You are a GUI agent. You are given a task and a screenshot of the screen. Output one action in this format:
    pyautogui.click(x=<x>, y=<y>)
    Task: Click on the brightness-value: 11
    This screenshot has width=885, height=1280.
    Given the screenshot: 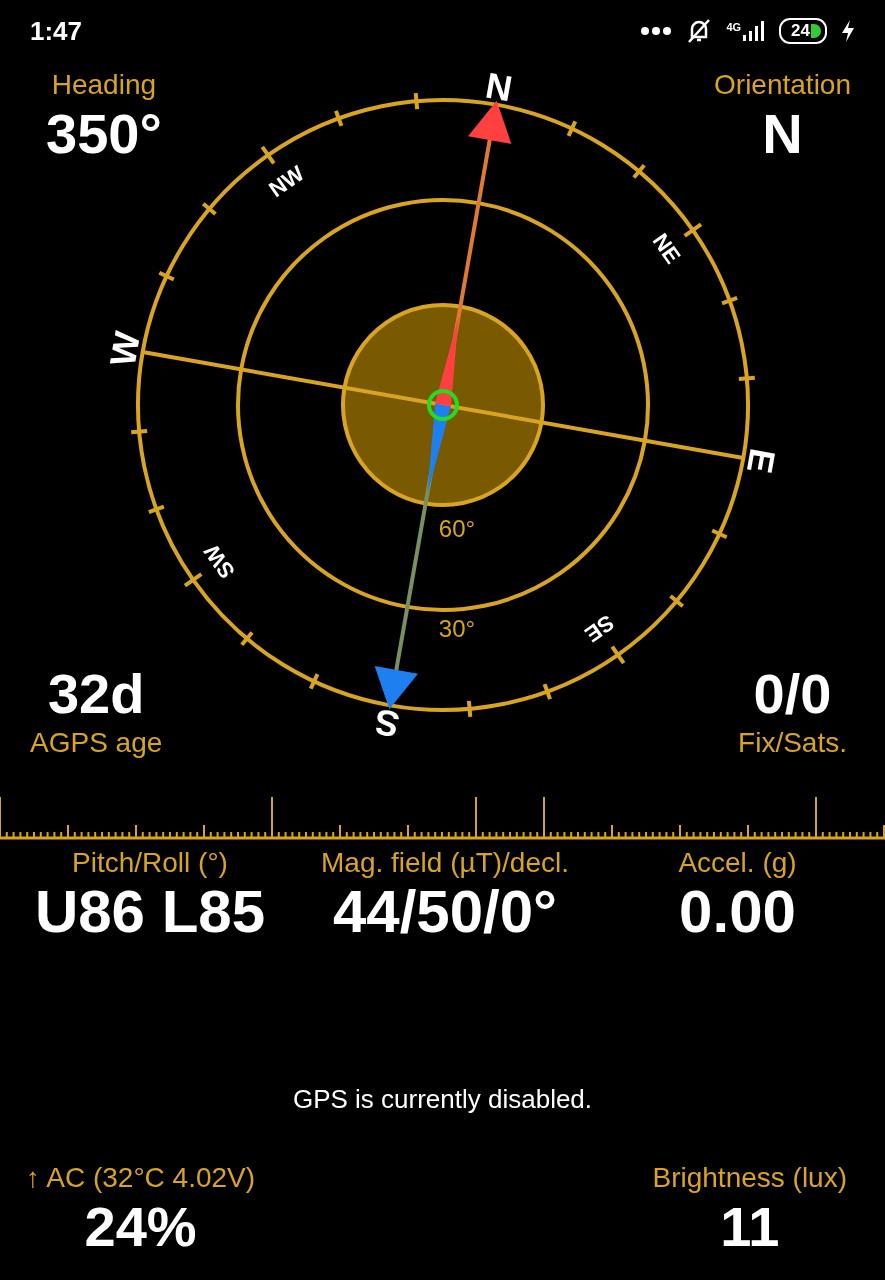 What is the action you would take?
    pyautogui.click(x=750, y=1227)
    